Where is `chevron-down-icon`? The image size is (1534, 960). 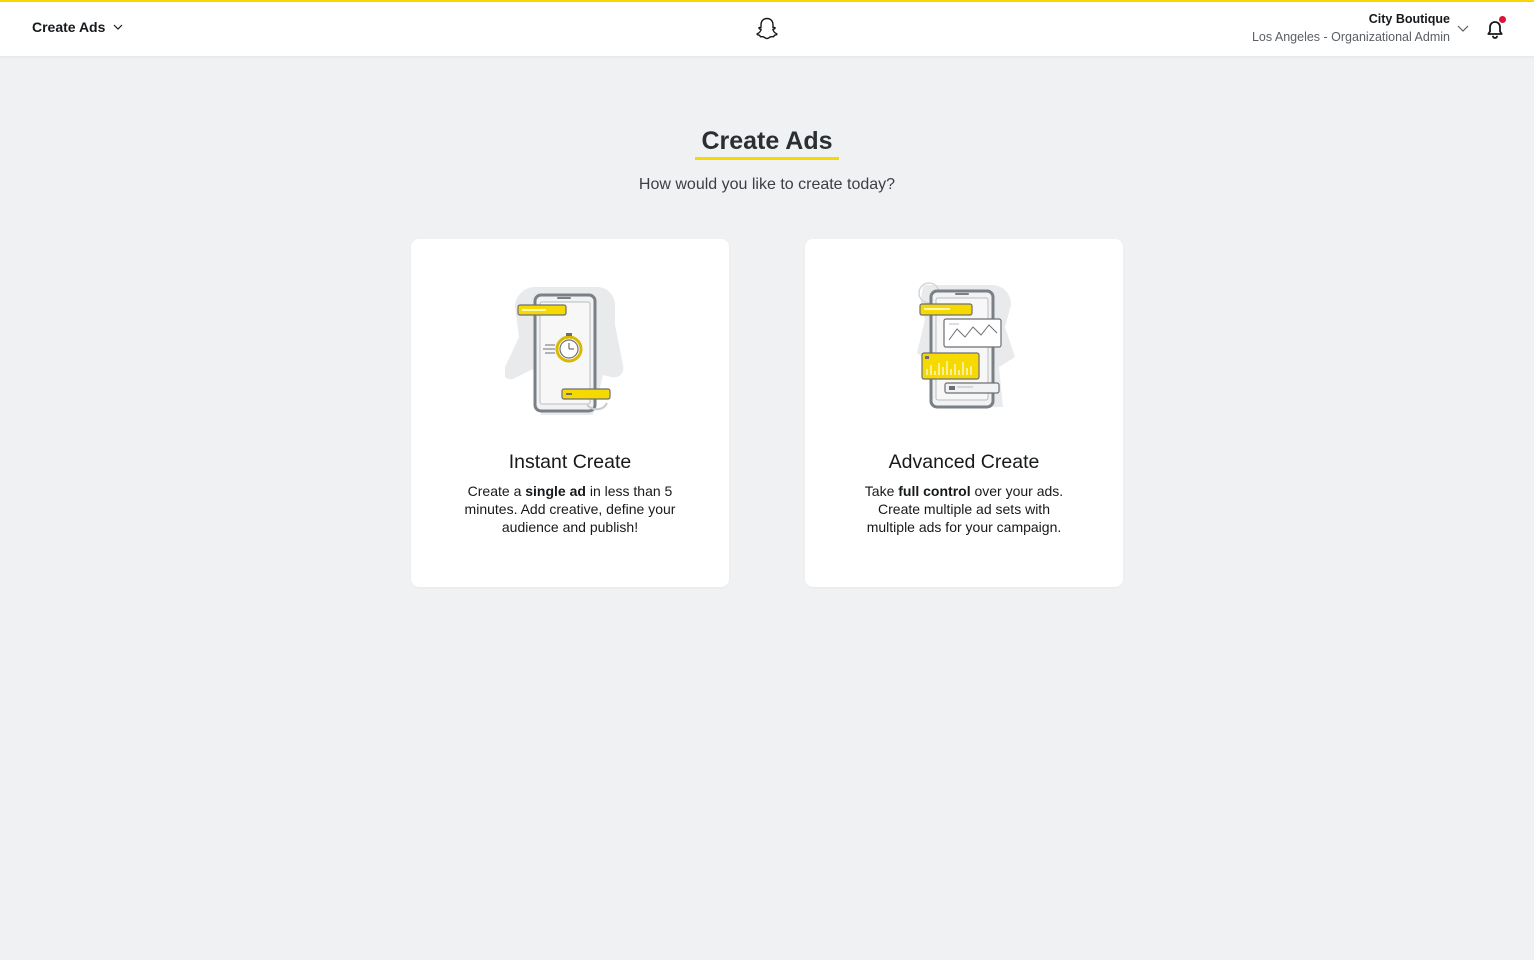 chevron-down-icon is located at coordinates (118, 27).